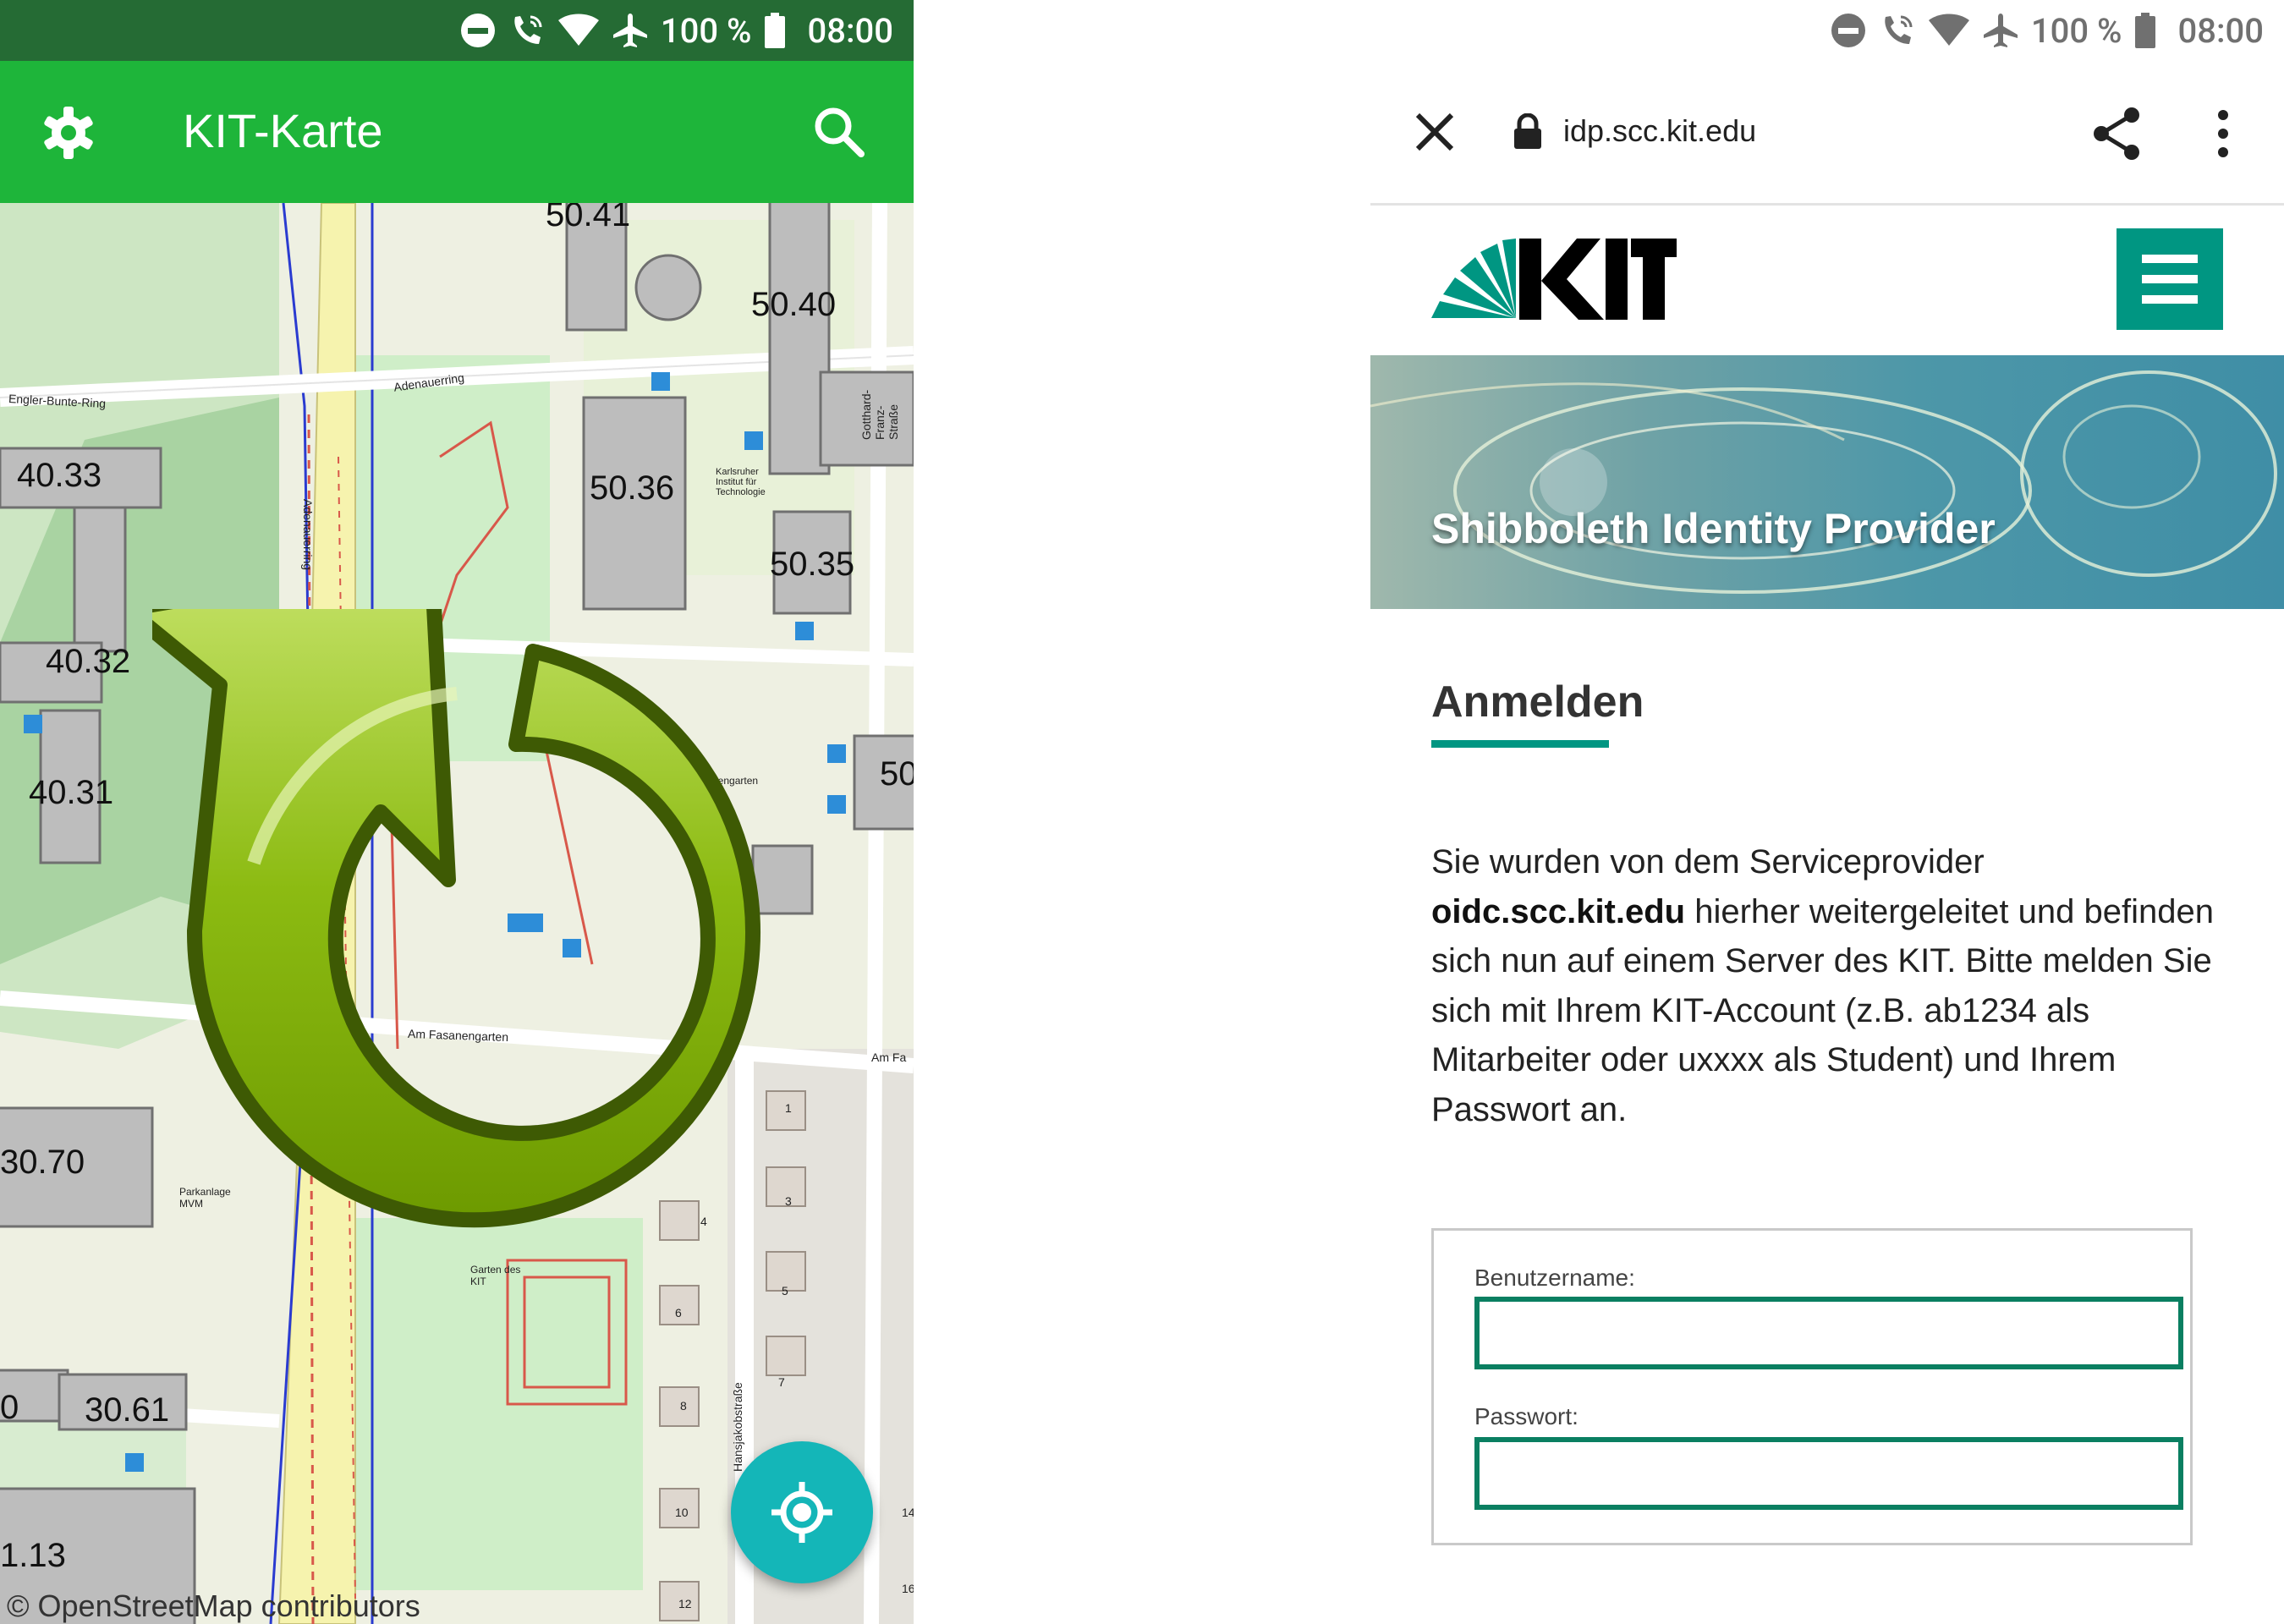  Describe the element at coordinates (1559, 911) in the screenshot. I see `service-provider-name: oidc.scc.kit.edu` at that location.